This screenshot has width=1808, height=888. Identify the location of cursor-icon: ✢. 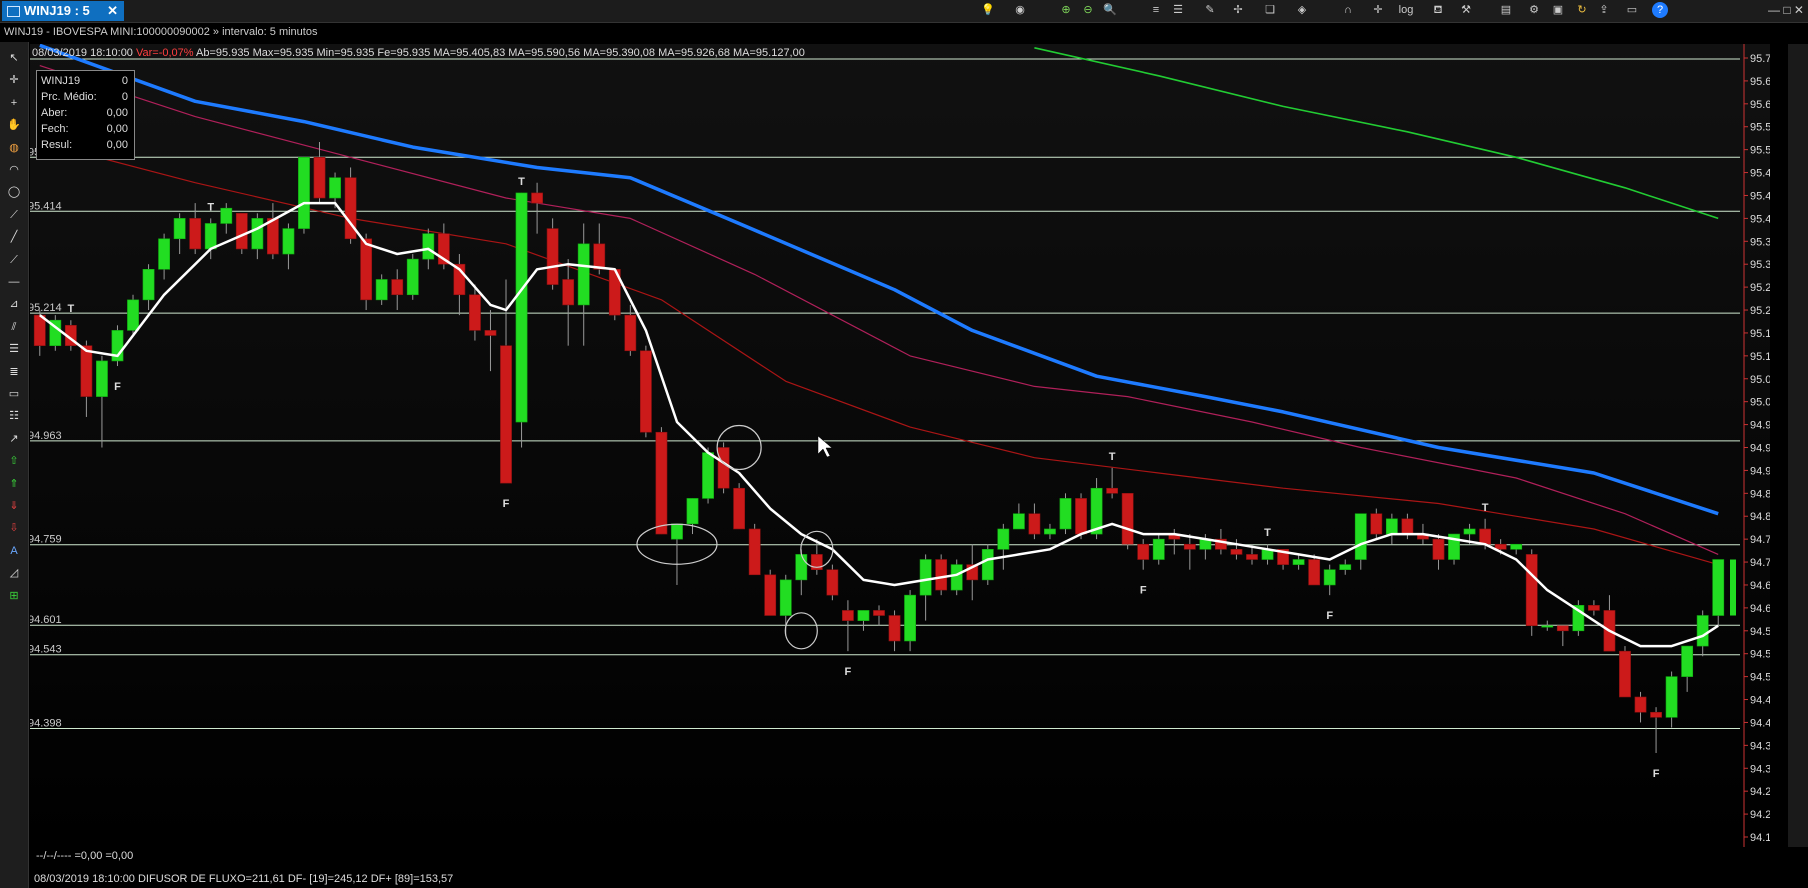
(1238, 10).